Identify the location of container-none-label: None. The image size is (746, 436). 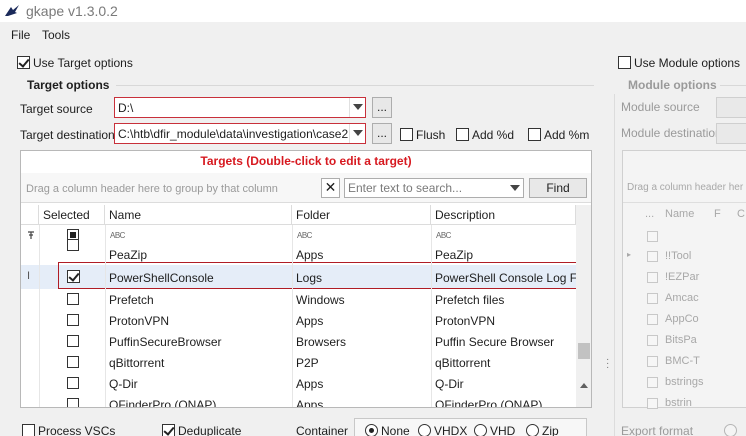
(395, 430).